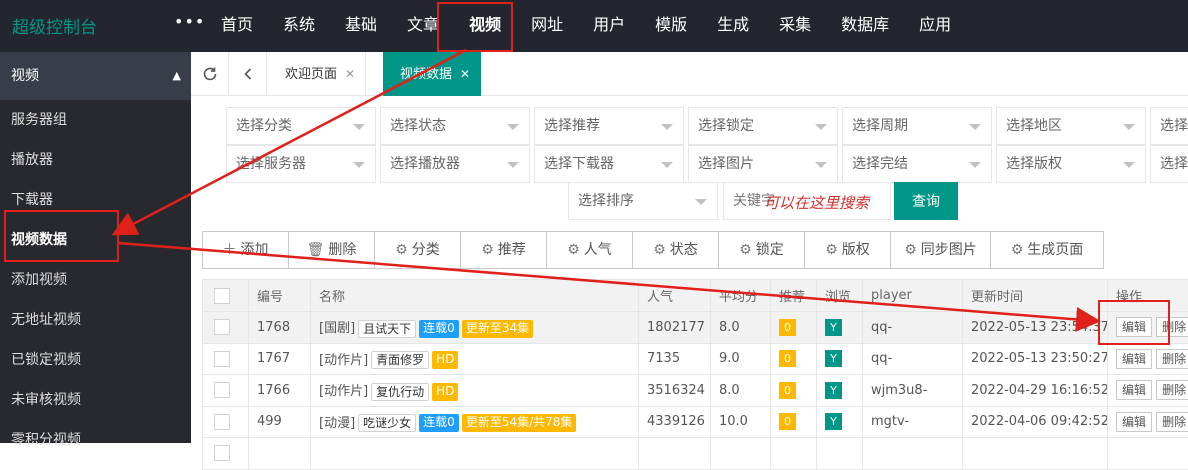 The width and height of the screenshot is (1188, 470). What do you see at coordinates (848, 250) in the screenshot?
I see `copyright-button: ⚙版权` at bounding box center [848, 250].